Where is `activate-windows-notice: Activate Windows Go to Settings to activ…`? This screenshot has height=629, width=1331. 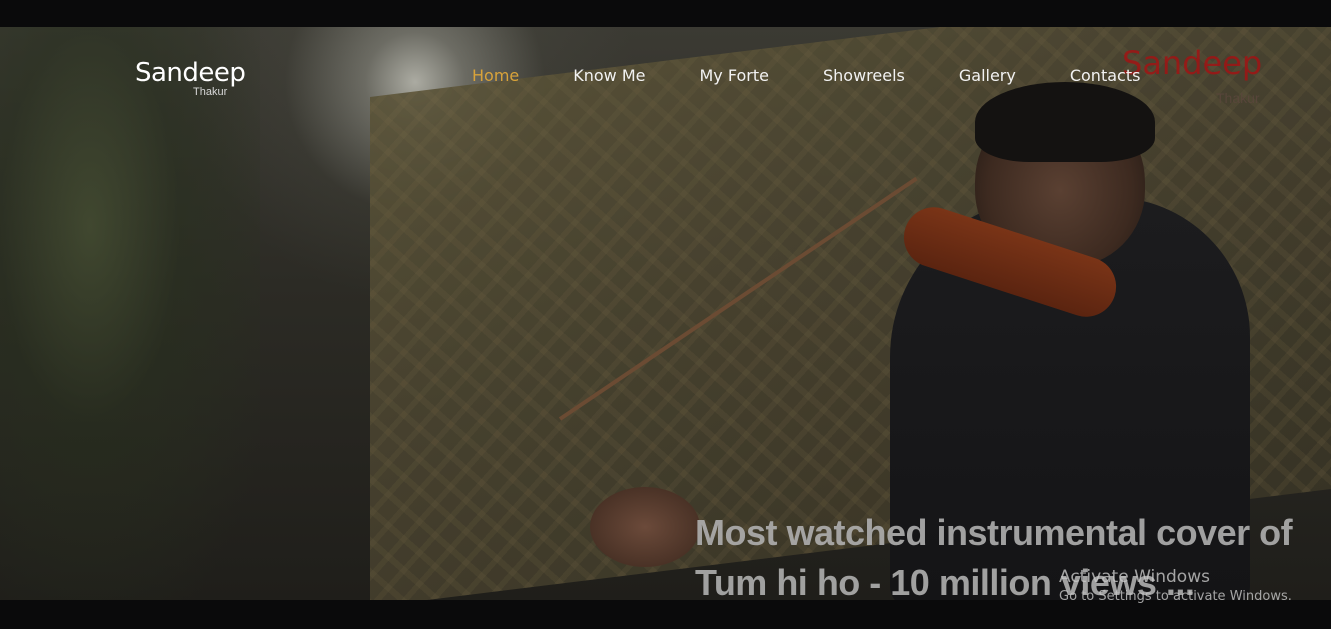
activate-windows-notice: Activate Windows Go to Settings to activ… is located at coordinates (1189, 586).